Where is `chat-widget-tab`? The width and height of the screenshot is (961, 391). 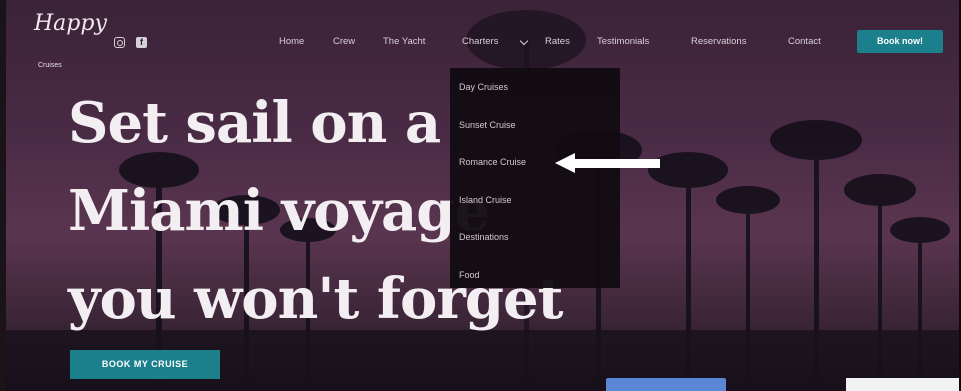
chat-widget-tab is located at coordinates (666, 384).